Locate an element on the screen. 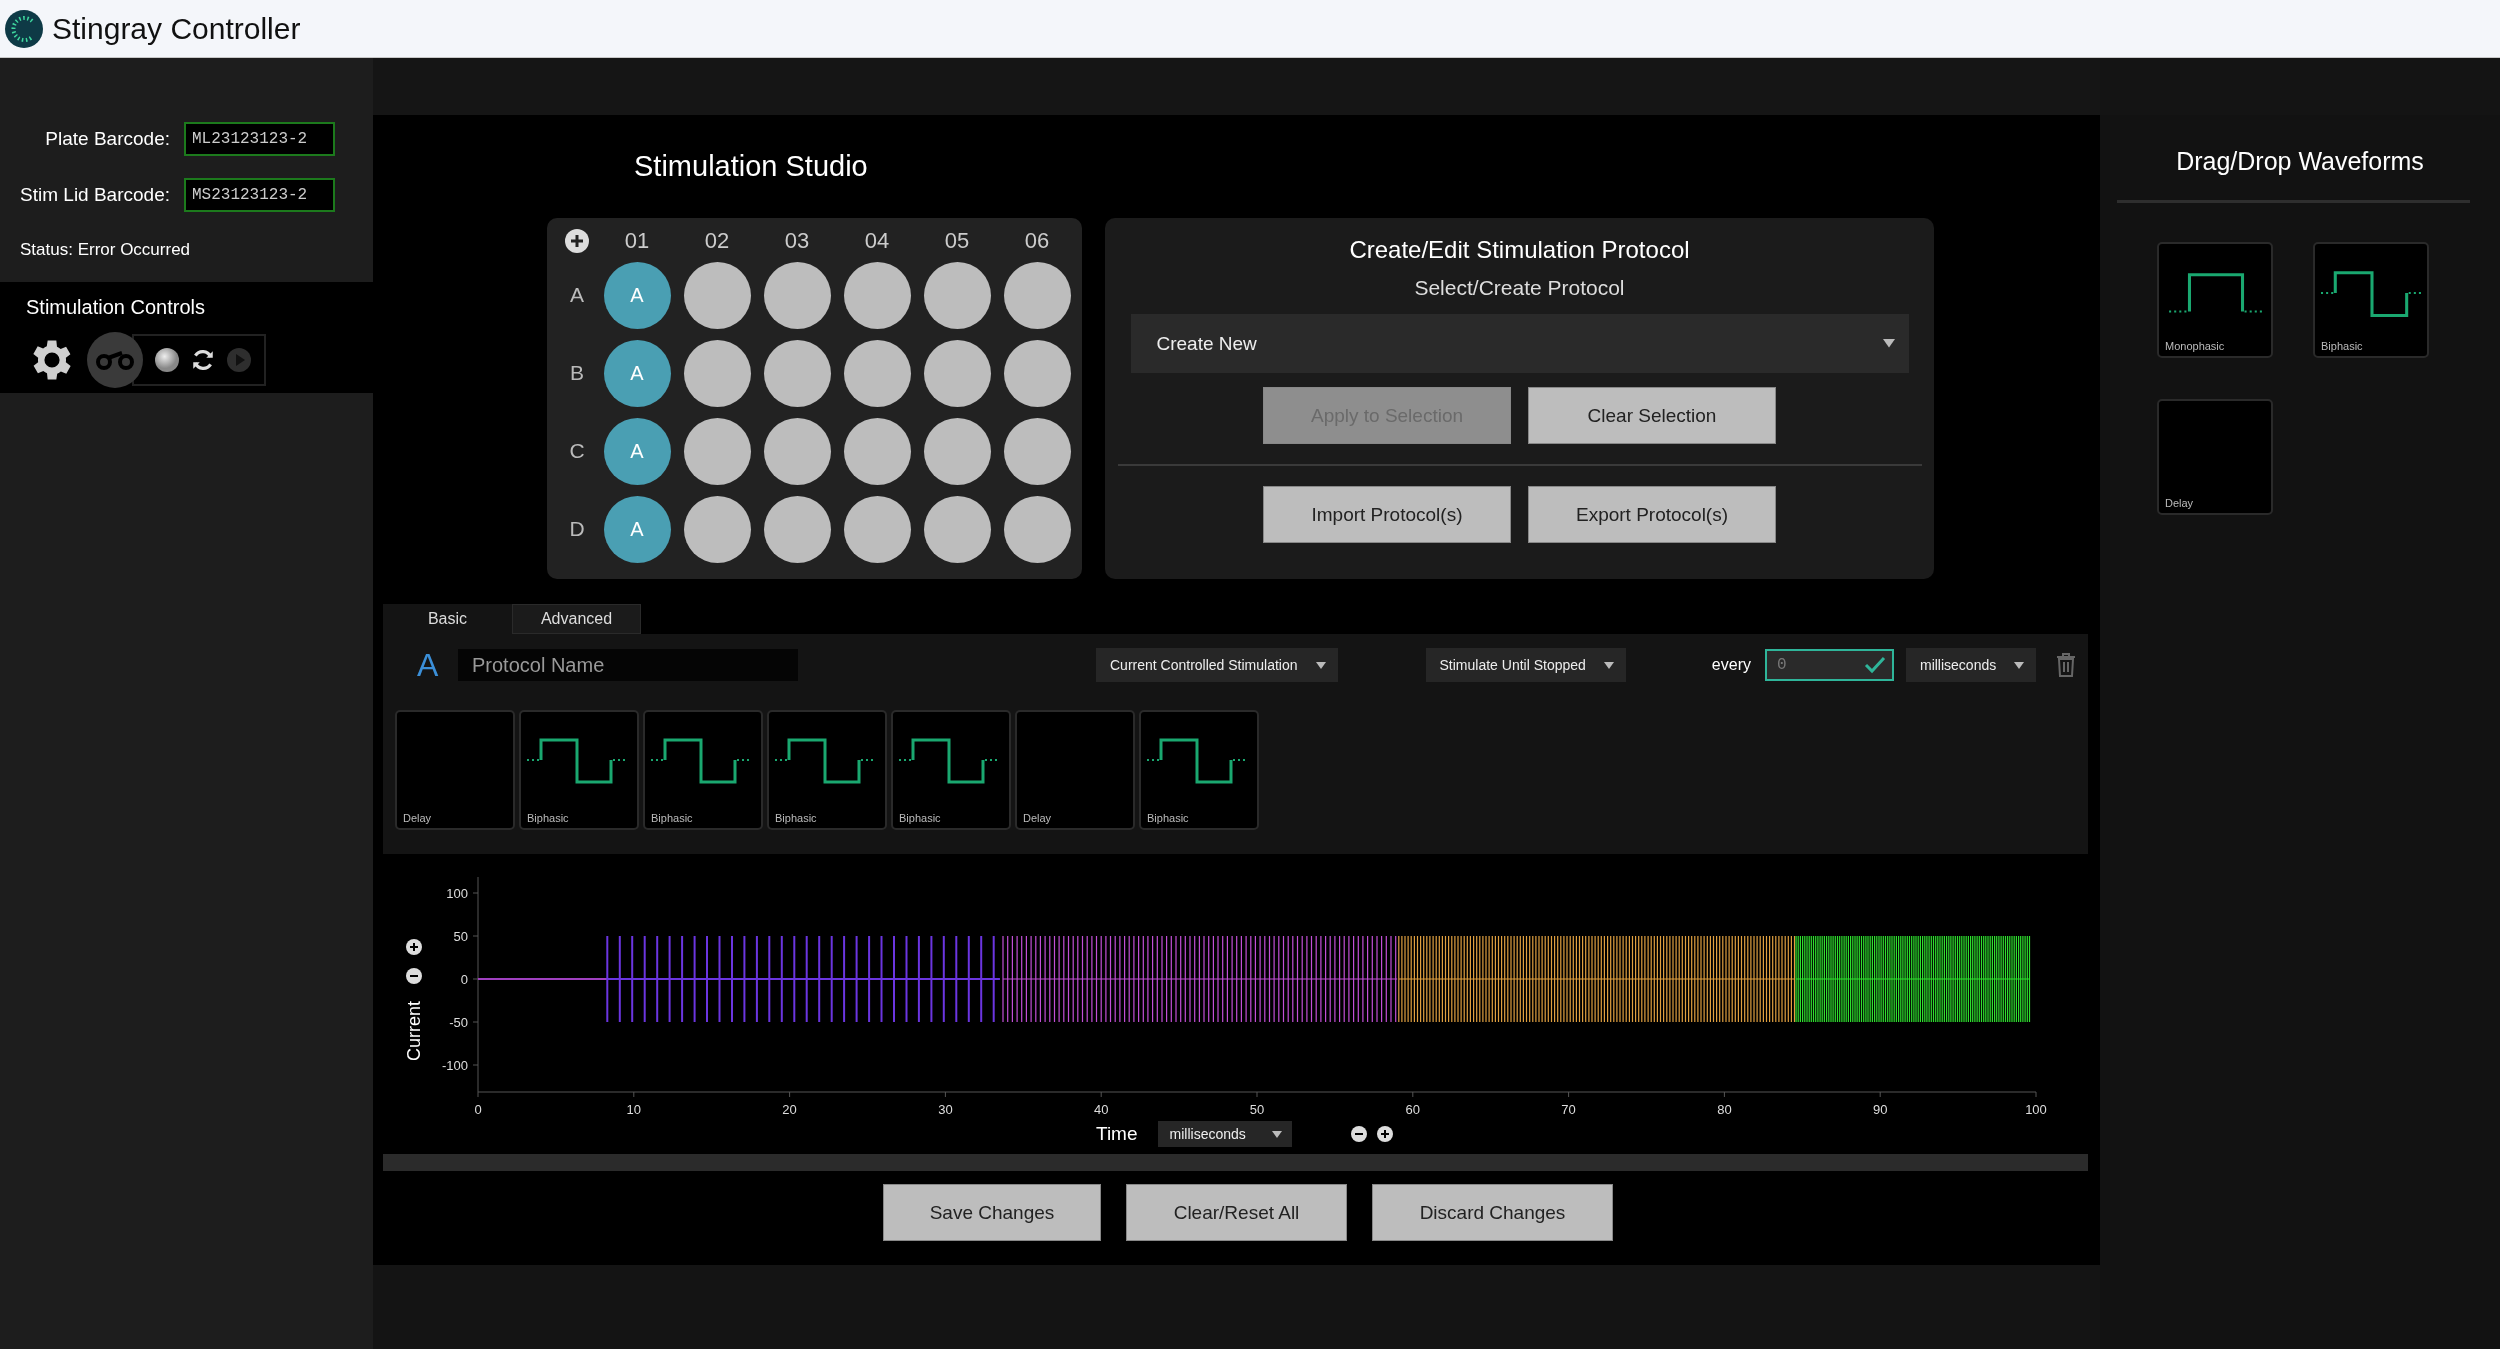  interval-unit-dropdown: milliseconds is located at coordinates (1971, 665).